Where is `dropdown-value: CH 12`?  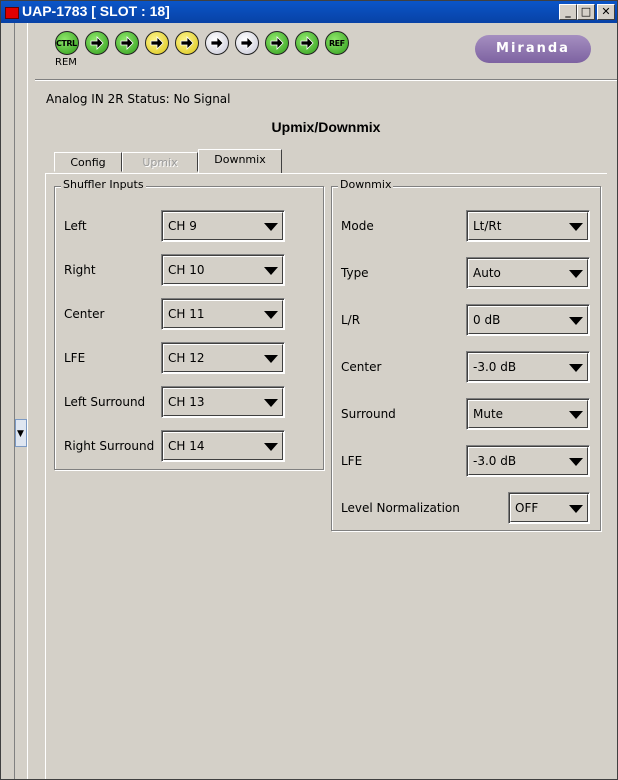 dropdown-value: CH 12 is located at coordinates (186, 358).